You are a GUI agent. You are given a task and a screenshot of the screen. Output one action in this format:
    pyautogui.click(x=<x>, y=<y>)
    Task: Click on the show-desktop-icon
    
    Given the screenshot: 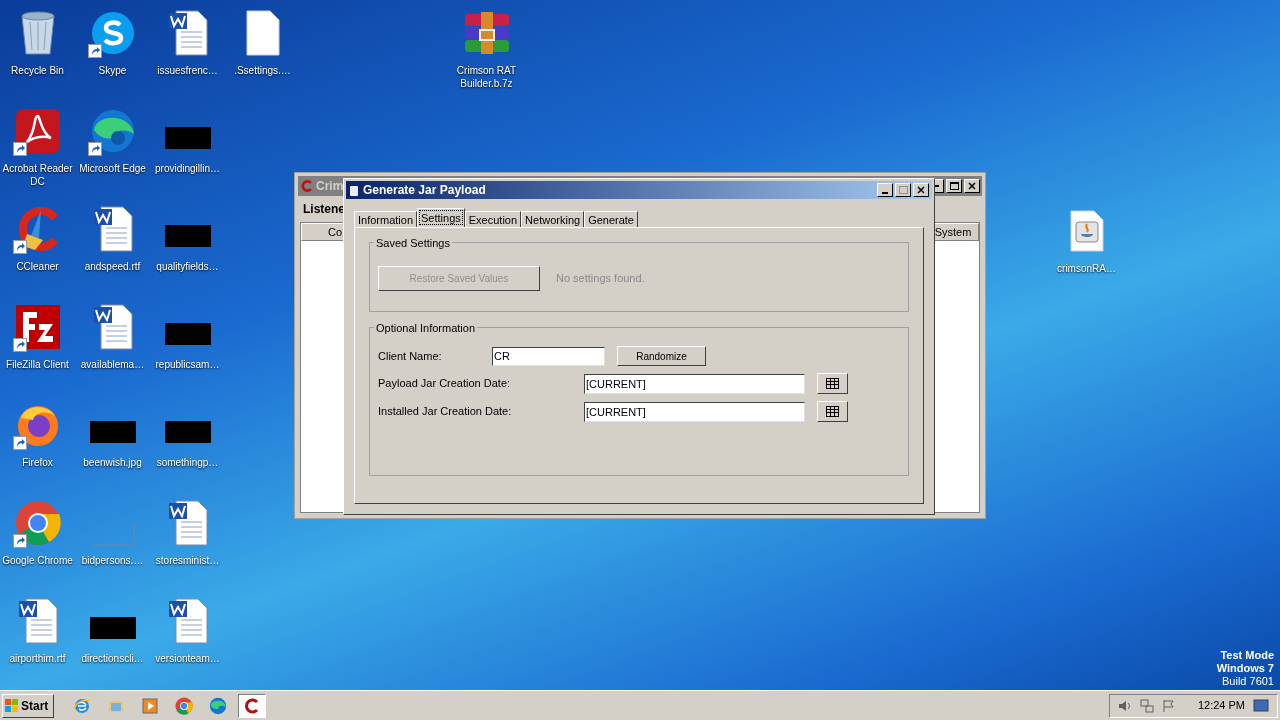 What is the action you would take?
    pyautogui.click(x=1261, y=705)
    